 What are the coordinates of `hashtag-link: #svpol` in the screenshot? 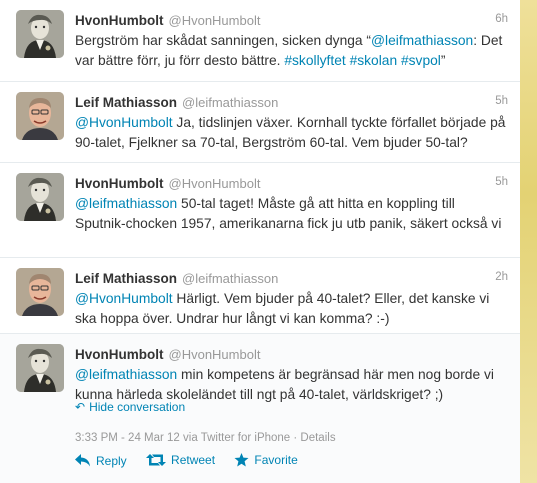 It's located at (421, 60).